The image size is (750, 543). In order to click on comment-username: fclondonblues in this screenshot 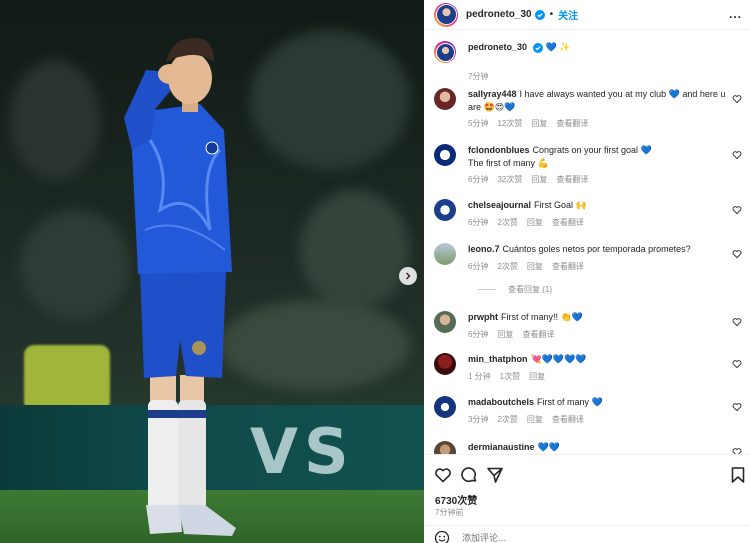, I will do `click(499, 150)`.